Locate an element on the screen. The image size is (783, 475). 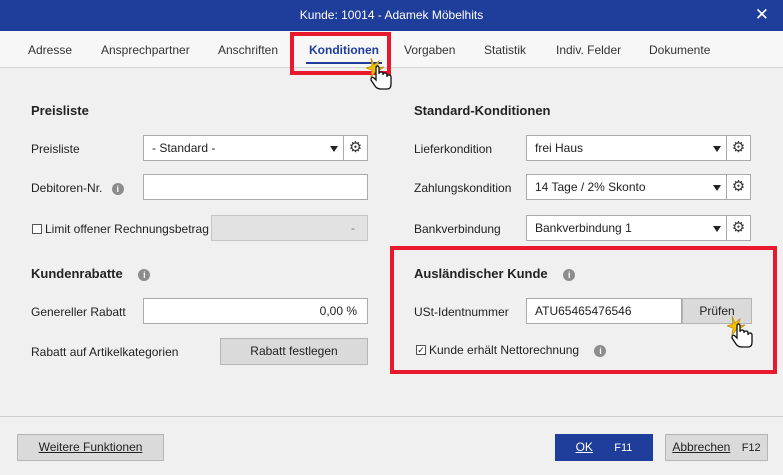
standard-konditionen-heading: Standard-Konditionen is located at coordinates (482, 110).